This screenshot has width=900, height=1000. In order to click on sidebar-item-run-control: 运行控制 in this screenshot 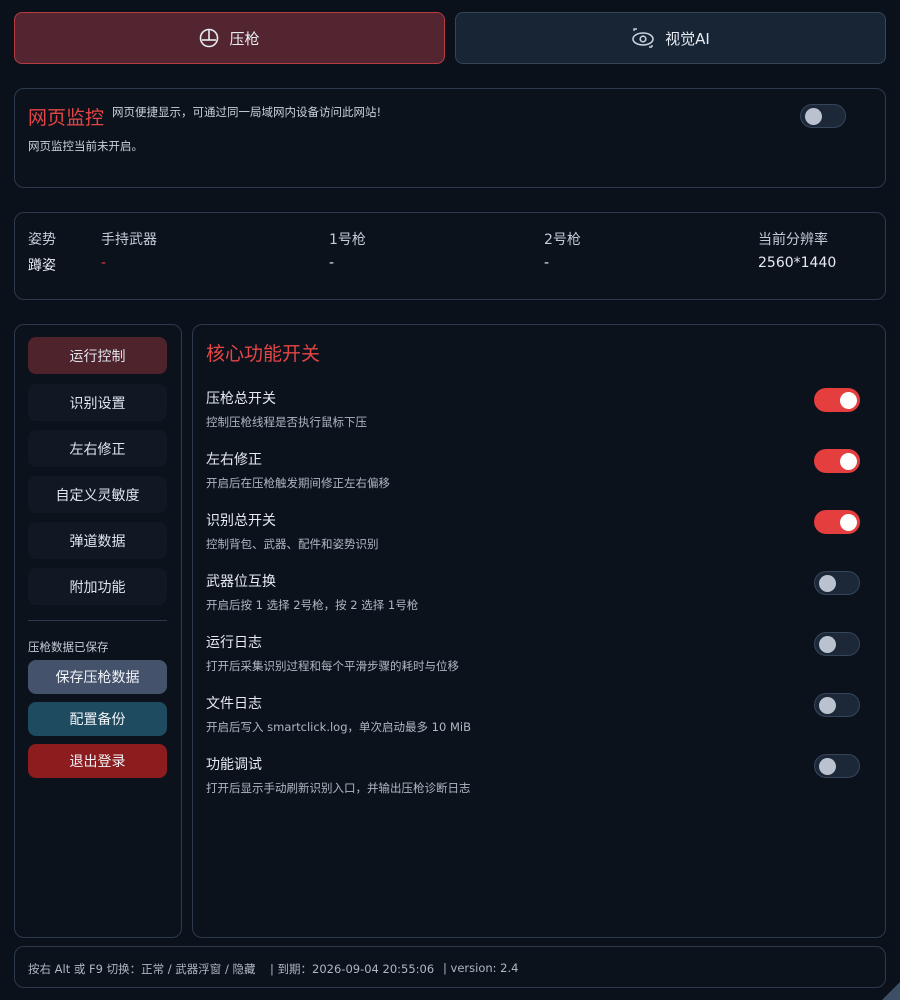, I will do `click(97, 355)`.